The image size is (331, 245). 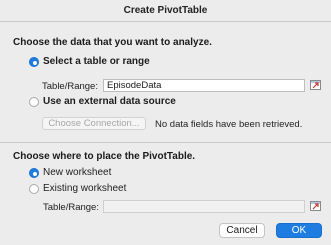 I want to click on ok-button: OK, so click(x=299, y=230).